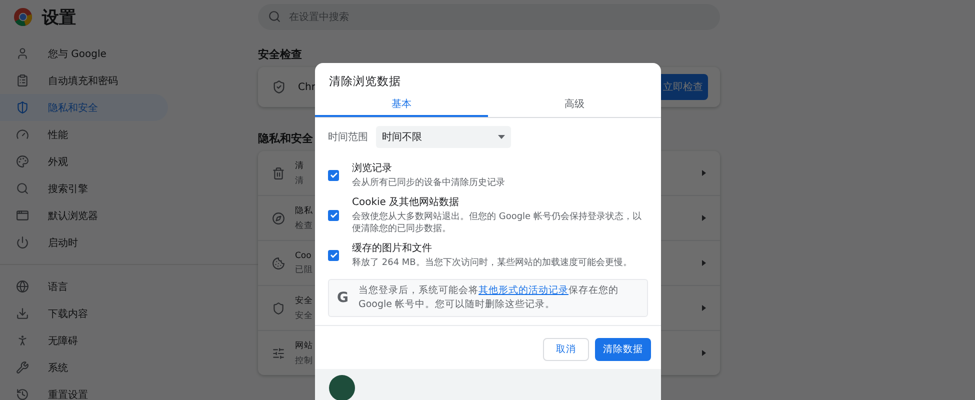 This screenshot has width=975, height=400. What do you see at coordinates (492, 263) in the screenshot?
I see `option-description: 释放了 264 MB。当您下次访问时，某些网站的加载速度可能会更慢。` at bounding box center [492, 263].